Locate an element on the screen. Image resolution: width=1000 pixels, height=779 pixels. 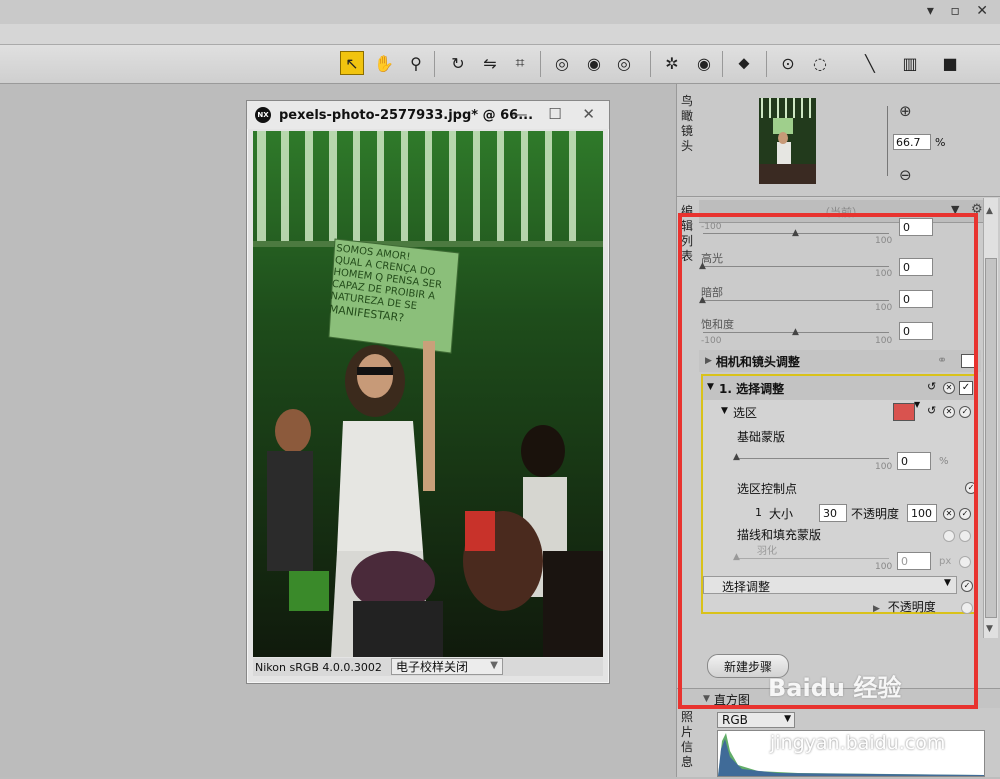
birdseye-label-char: 鸟 is located at coordinates (687, 101).